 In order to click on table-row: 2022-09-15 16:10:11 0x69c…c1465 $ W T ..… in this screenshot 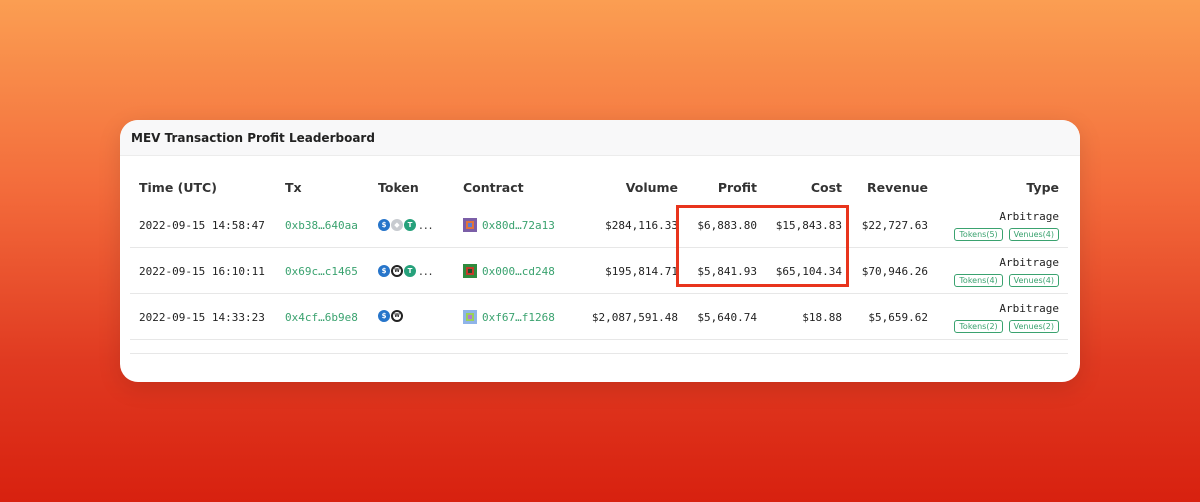, I will do `click(599, 271)`.